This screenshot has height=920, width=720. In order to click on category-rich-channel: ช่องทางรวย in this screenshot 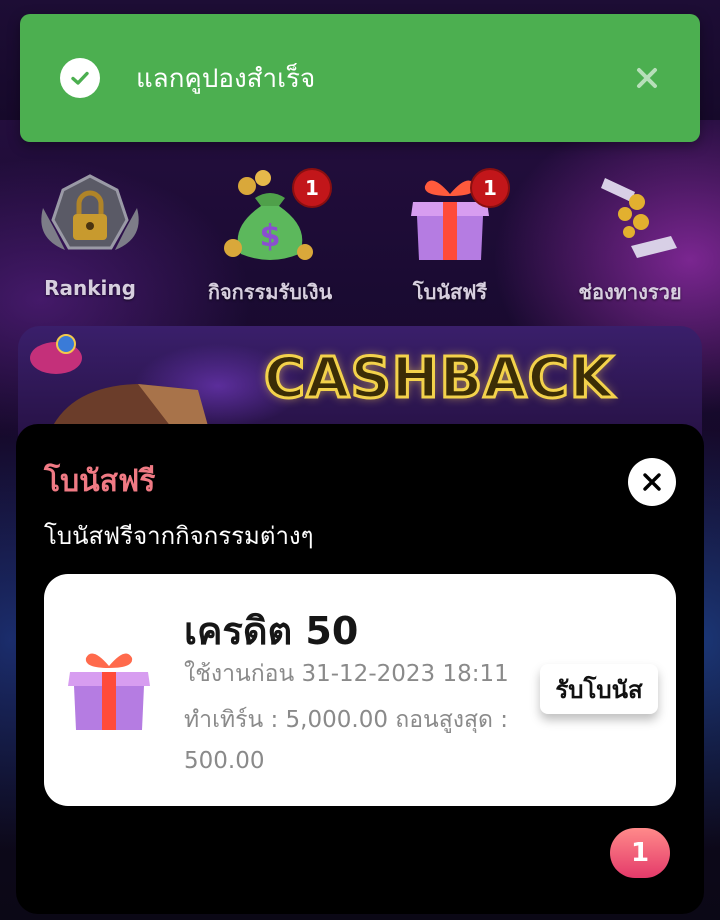, I will do `click(630, 235)`.